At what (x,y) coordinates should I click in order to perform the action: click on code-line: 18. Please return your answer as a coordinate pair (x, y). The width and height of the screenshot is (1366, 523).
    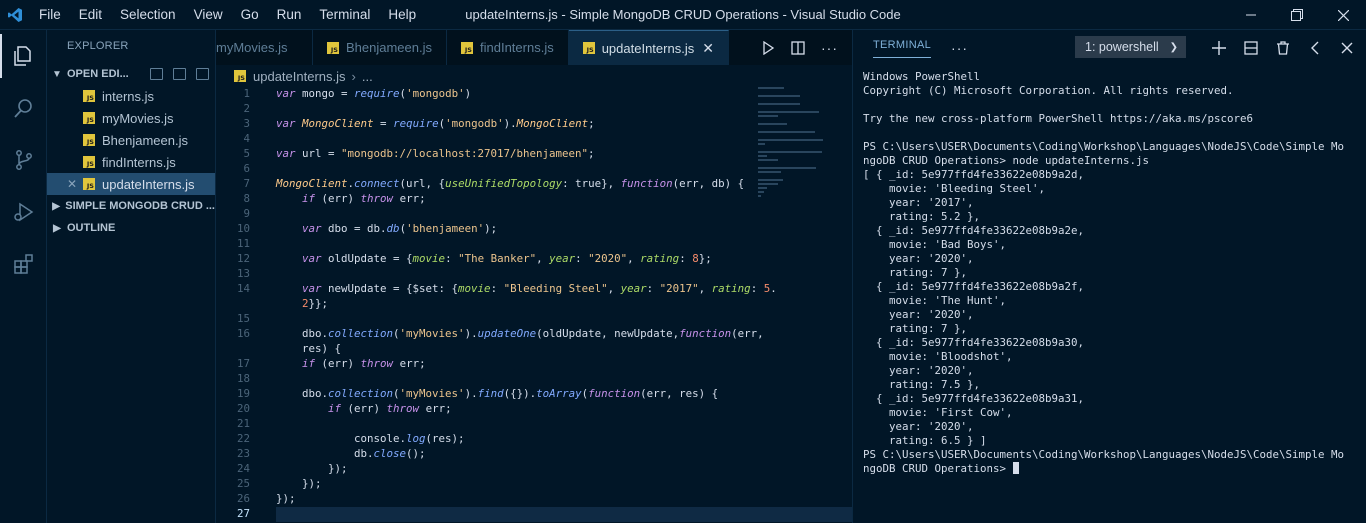
    Looking at the image, I should click on (534, 379).